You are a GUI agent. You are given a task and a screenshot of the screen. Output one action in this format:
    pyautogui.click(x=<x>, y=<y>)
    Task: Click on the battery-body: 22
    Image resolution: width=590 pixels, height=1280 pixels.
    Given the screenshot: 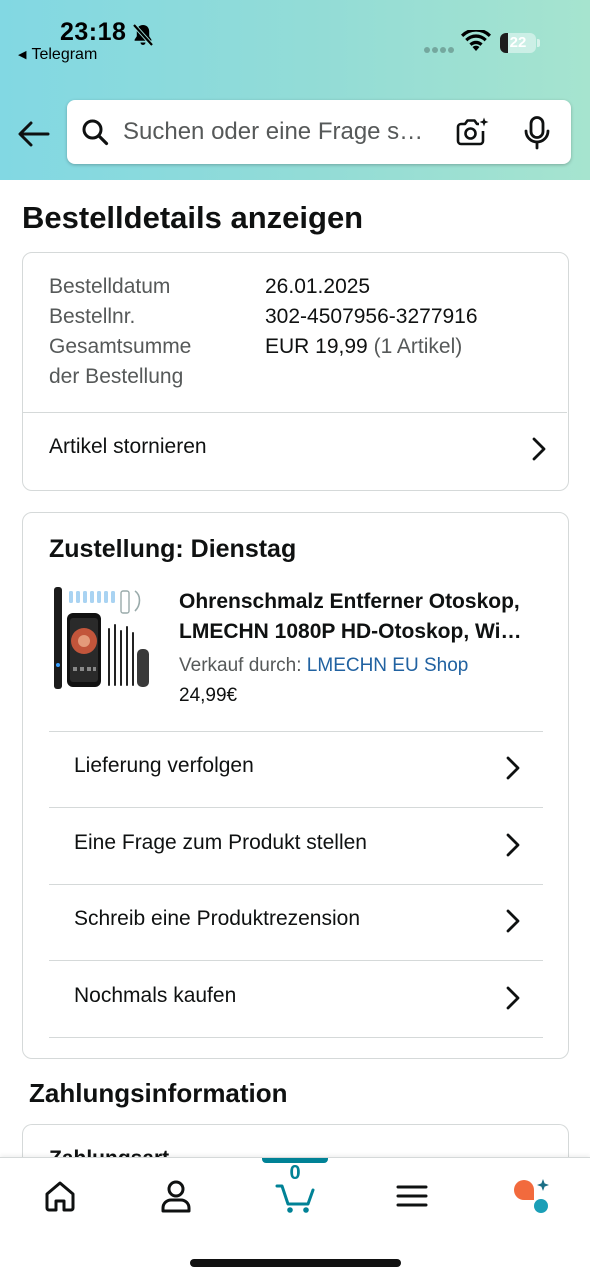 What is the action you would take?
    pyautogui.click(x=518, y=43)
    